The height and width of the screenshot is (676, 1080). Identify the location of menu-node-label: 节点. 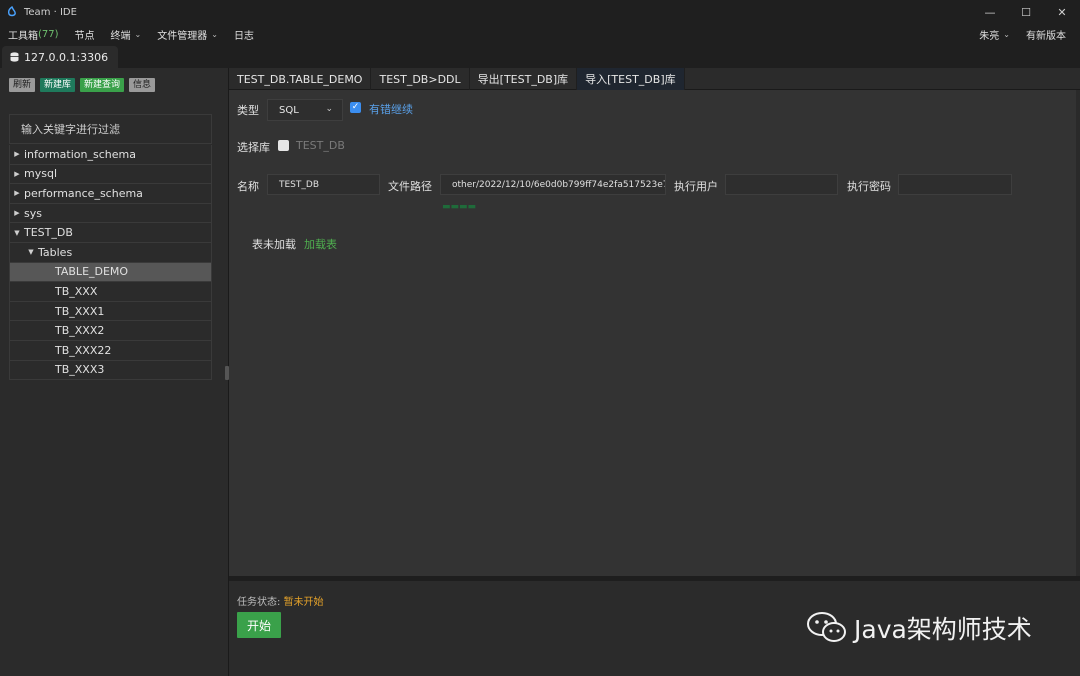
(84, 36).